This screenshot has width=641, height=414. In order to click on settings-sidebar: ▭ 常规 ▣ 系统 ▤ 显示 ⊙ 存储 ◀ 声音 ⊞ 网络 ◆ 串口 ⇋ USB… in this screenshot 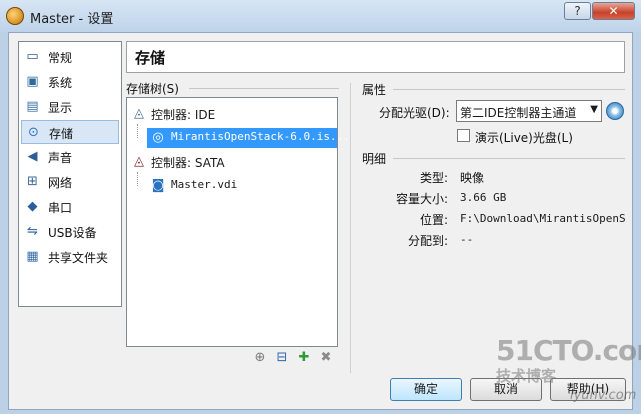, I will do `click(70, 174)`.